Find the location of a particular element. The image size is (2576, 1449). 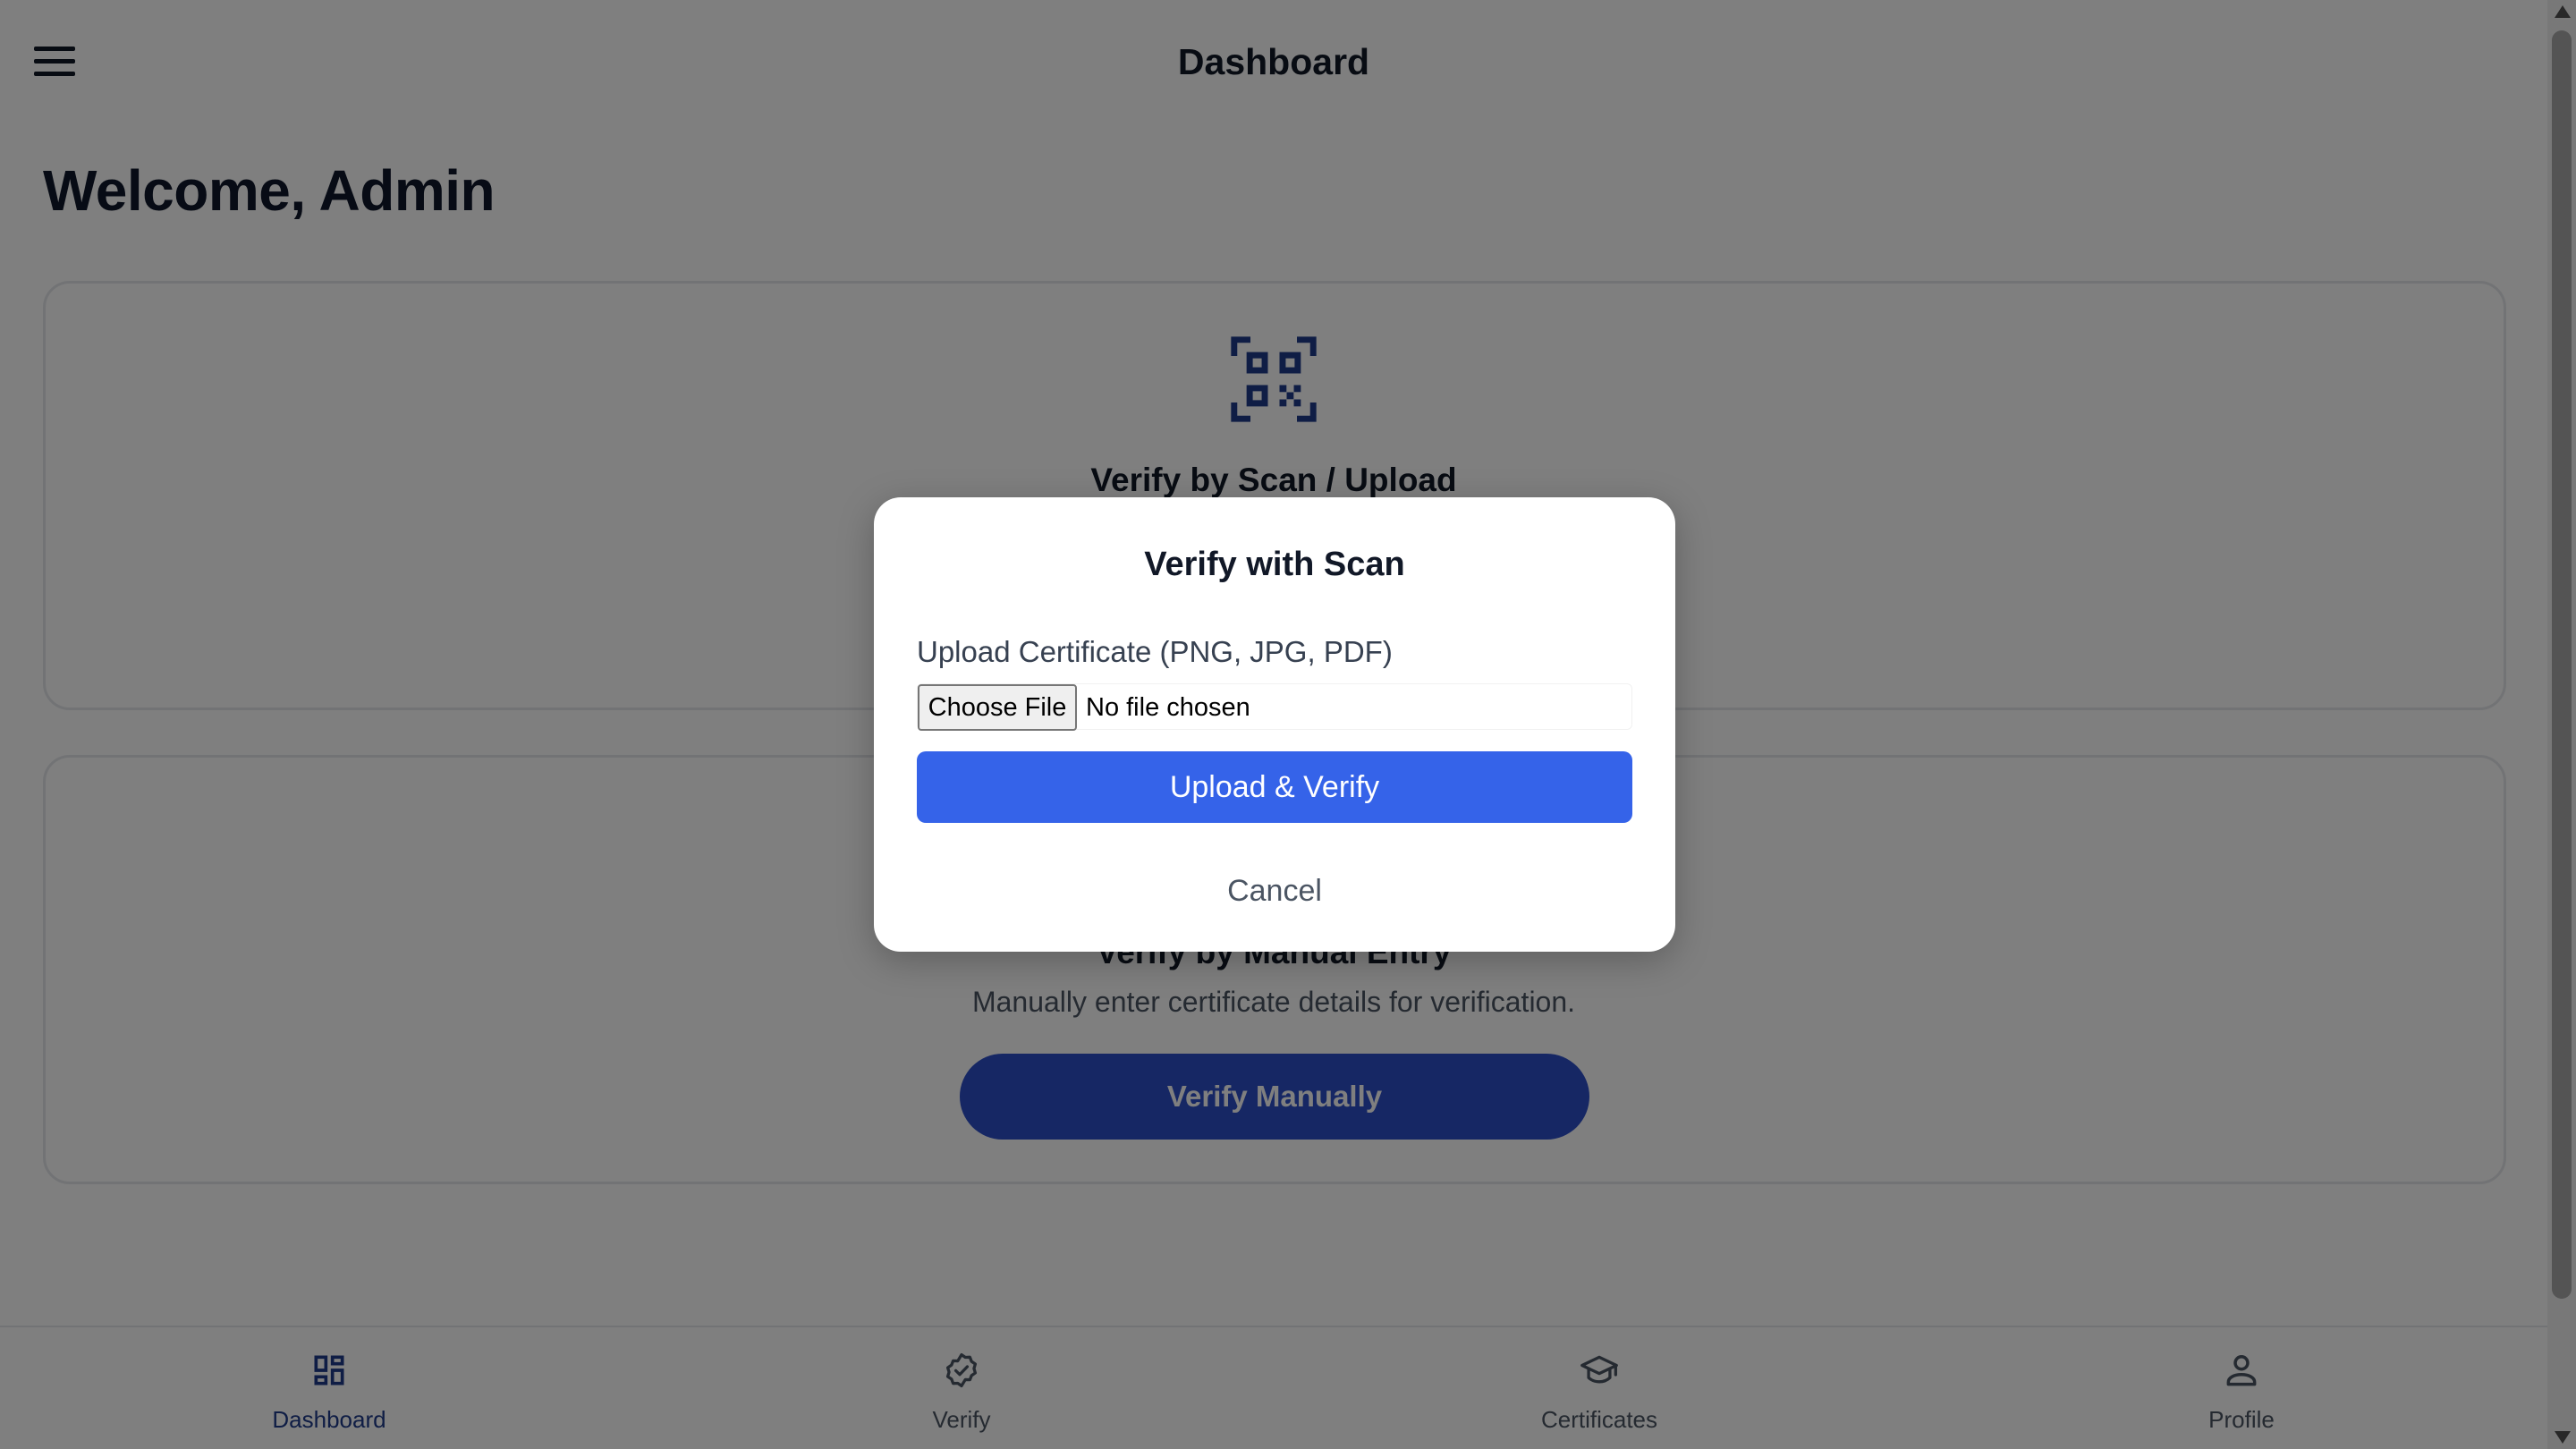

cancel-button: Cancel is located at coordinates (1274, 891).